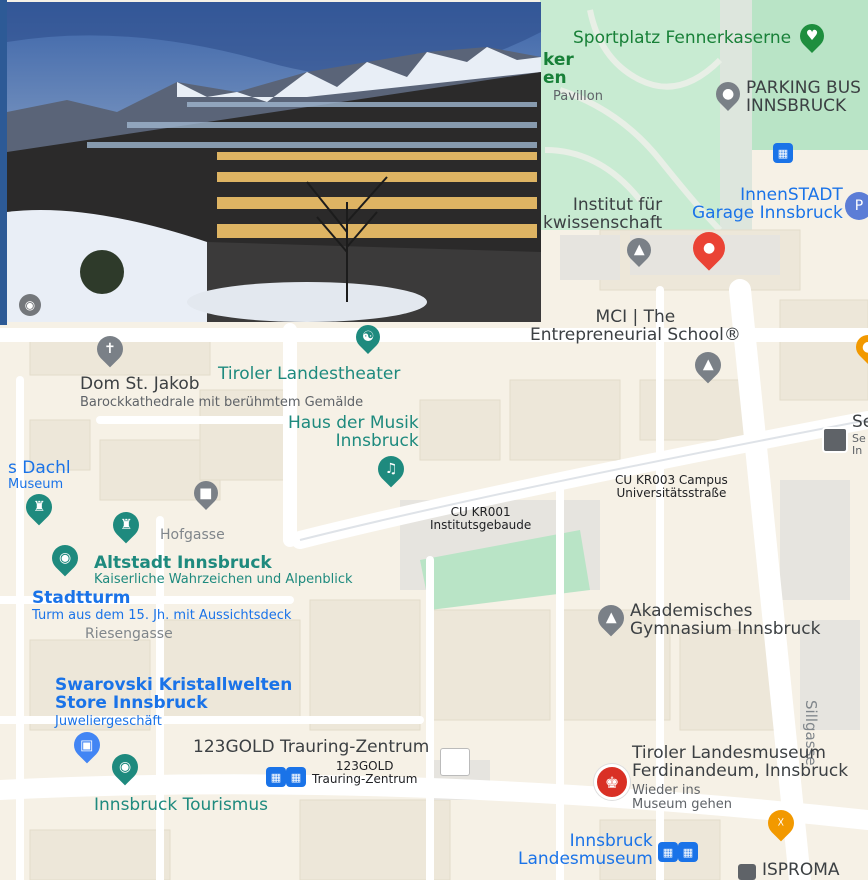 This screenshot has width=868, height=880. Describe the element at coordinates (181, 805) in the screenshot. I see `tourismus-label: Innsbruck Tourismus` at that location.